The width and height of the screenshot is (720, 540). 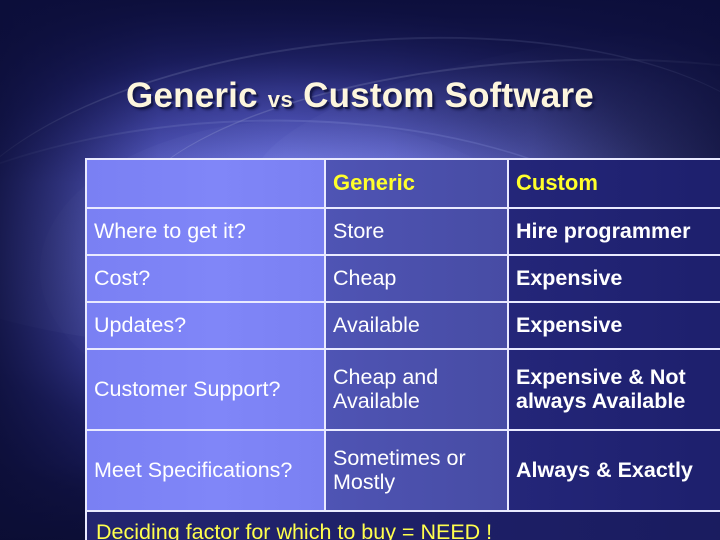 What do you see at coordinates (416, 389) in the screenshot?
I see `row-generic-value: Cheap and Available` at bounding box center [416, 389].